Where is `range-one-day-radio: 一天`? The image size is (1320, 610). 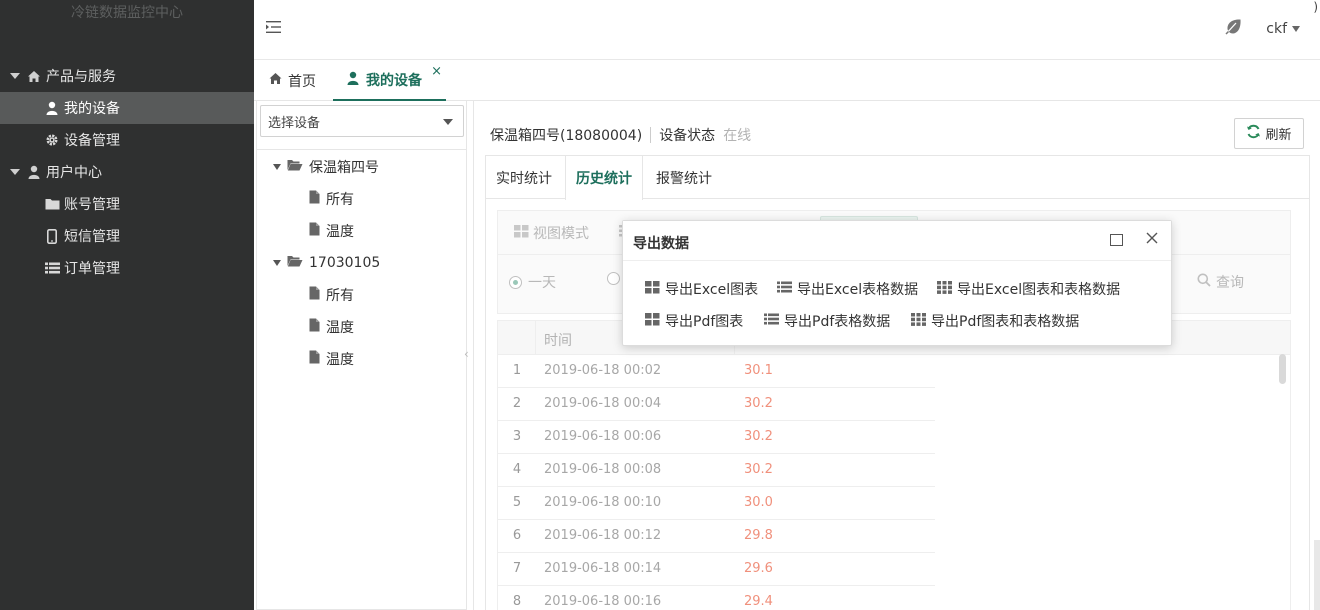
range-one-day-radio: 一天 is located at coordinates (532, 282).